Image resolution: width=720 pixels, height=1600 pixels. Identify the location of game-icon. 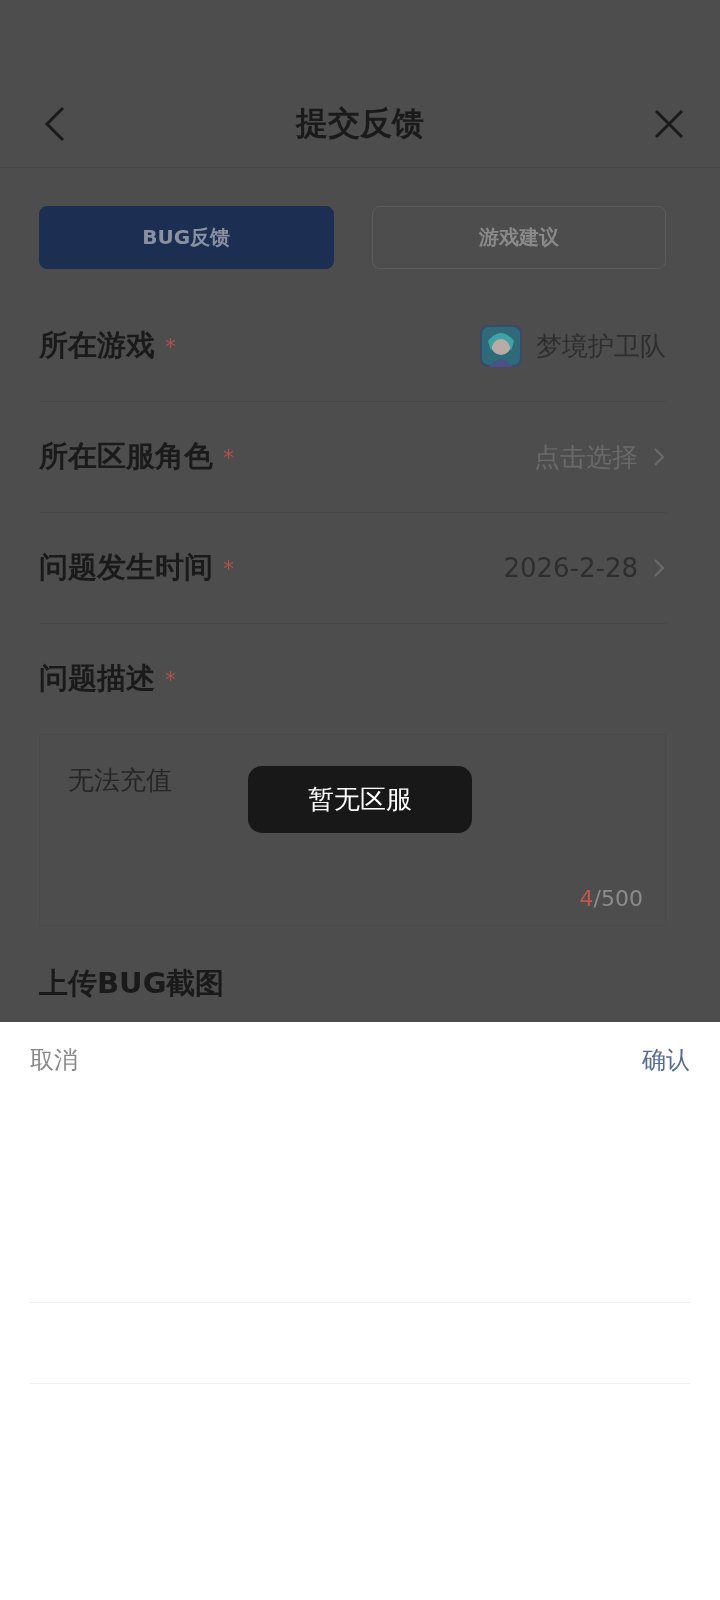
(501, 346).